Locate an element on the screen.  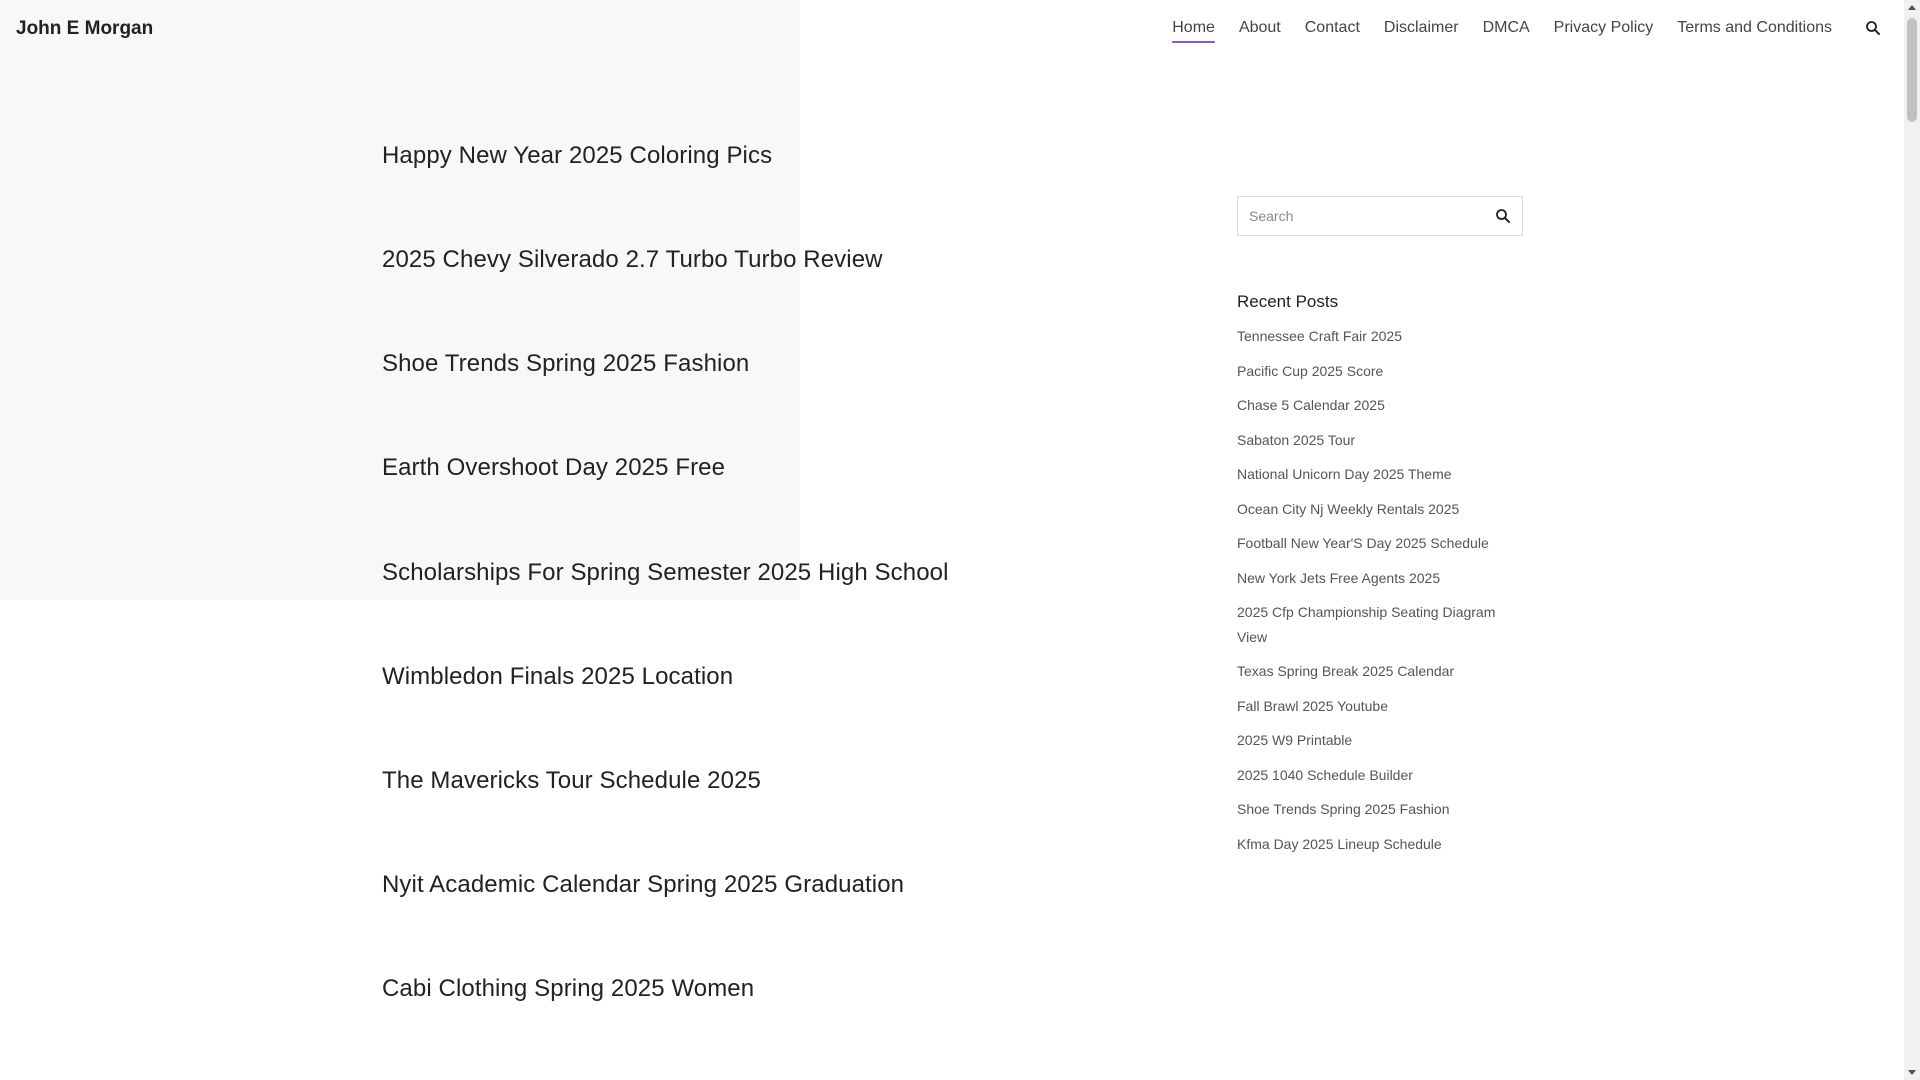
recent-post-link: National Unicorn Day 2025 Theme is located at coordinates (1344, 474).